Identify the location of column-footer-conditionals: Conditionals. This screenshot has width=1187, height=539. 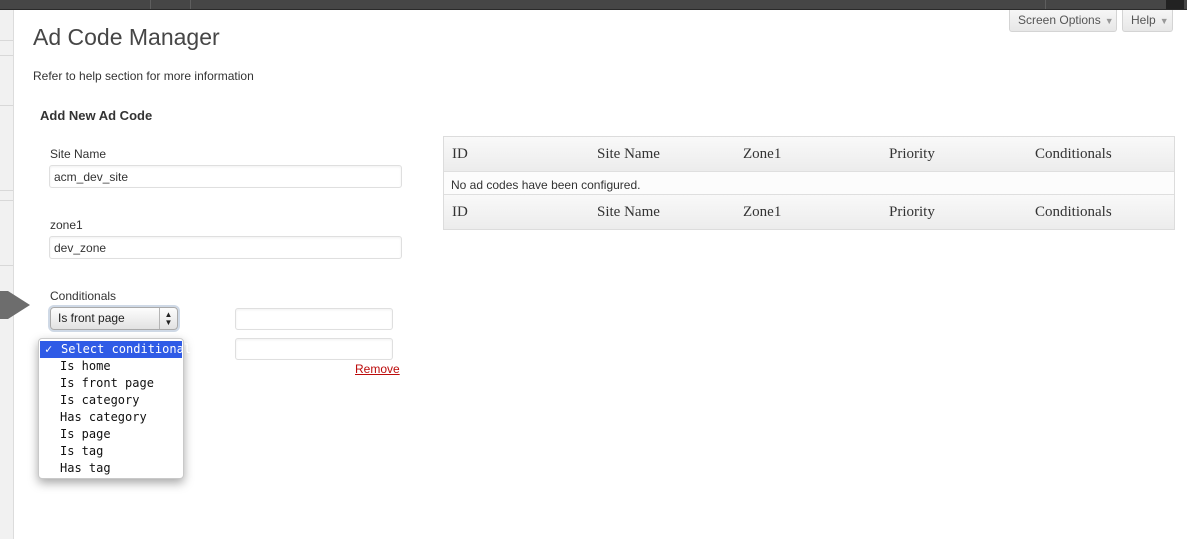
(1073, 212).